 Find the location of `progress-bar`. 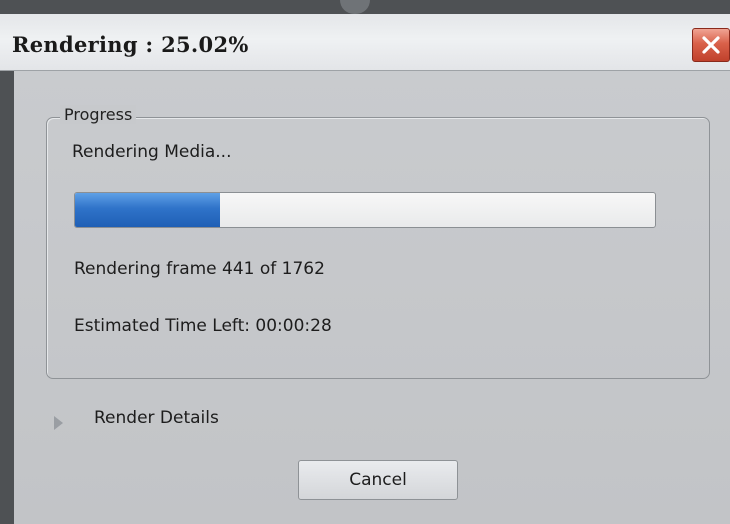

progress-bar is located at coordinates (365, 210).